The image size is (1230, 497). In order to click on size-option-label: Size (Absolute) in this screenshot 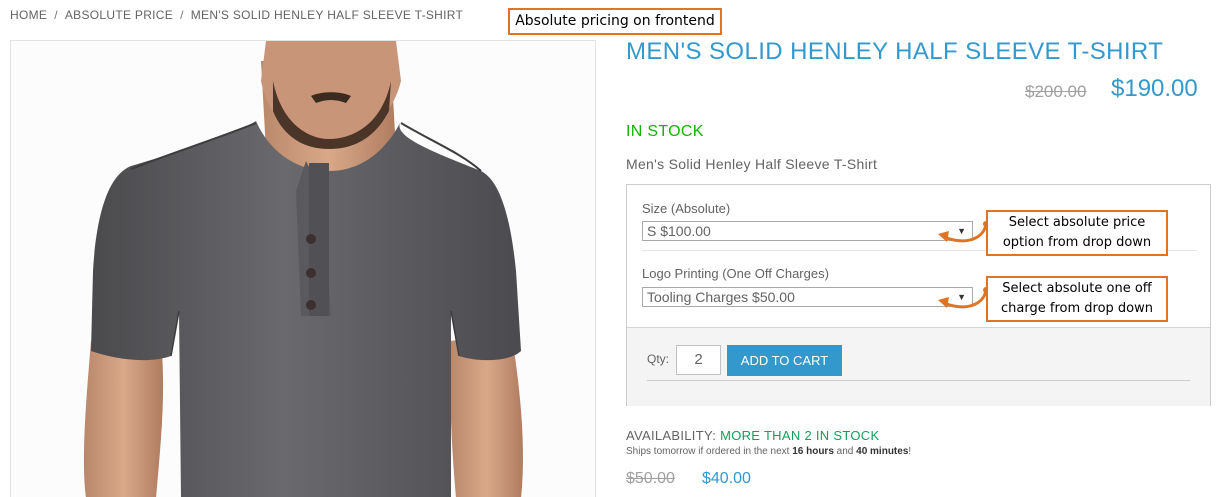, I will do `click(686, 208)`.